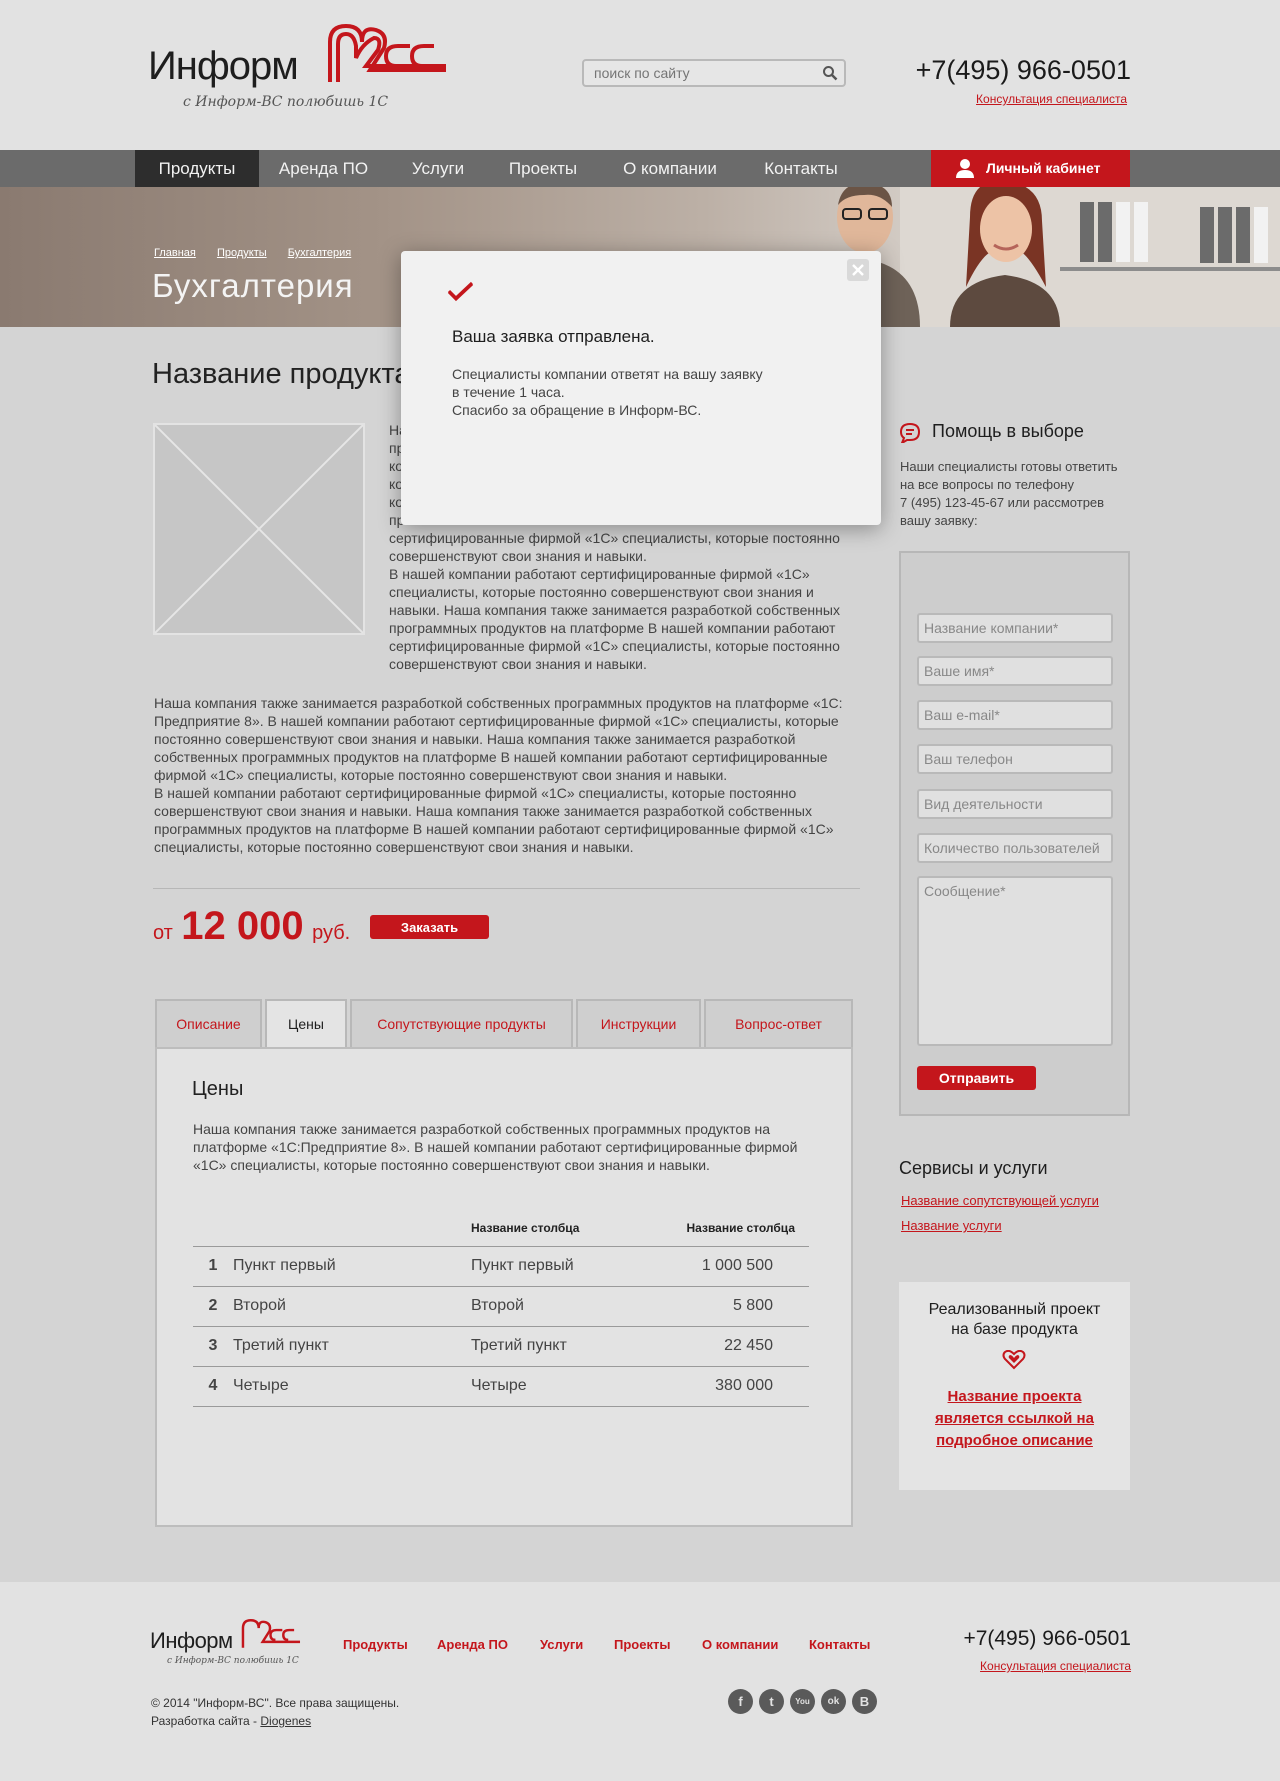 The width and height of the screenshot is (1280, 1781). Describe the element at coordinates (1015, 715) in the screenshot. I see `email-field` at that location.